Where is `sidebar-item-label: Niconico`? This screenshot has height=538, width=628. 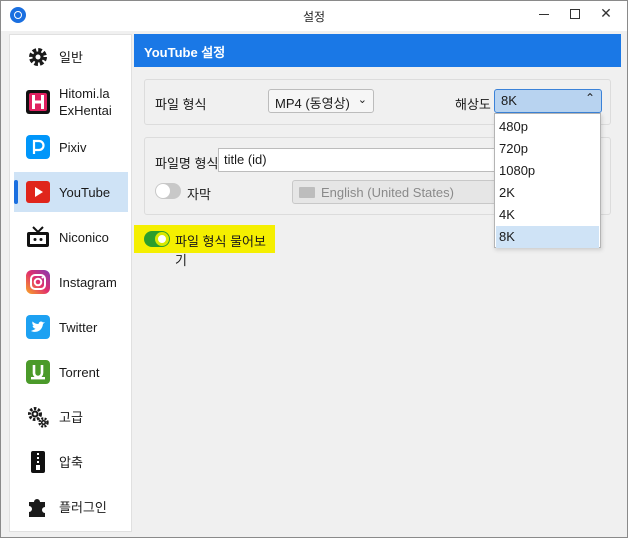 sidebar-item-label: Niconico is located at coordinates (84, 237).